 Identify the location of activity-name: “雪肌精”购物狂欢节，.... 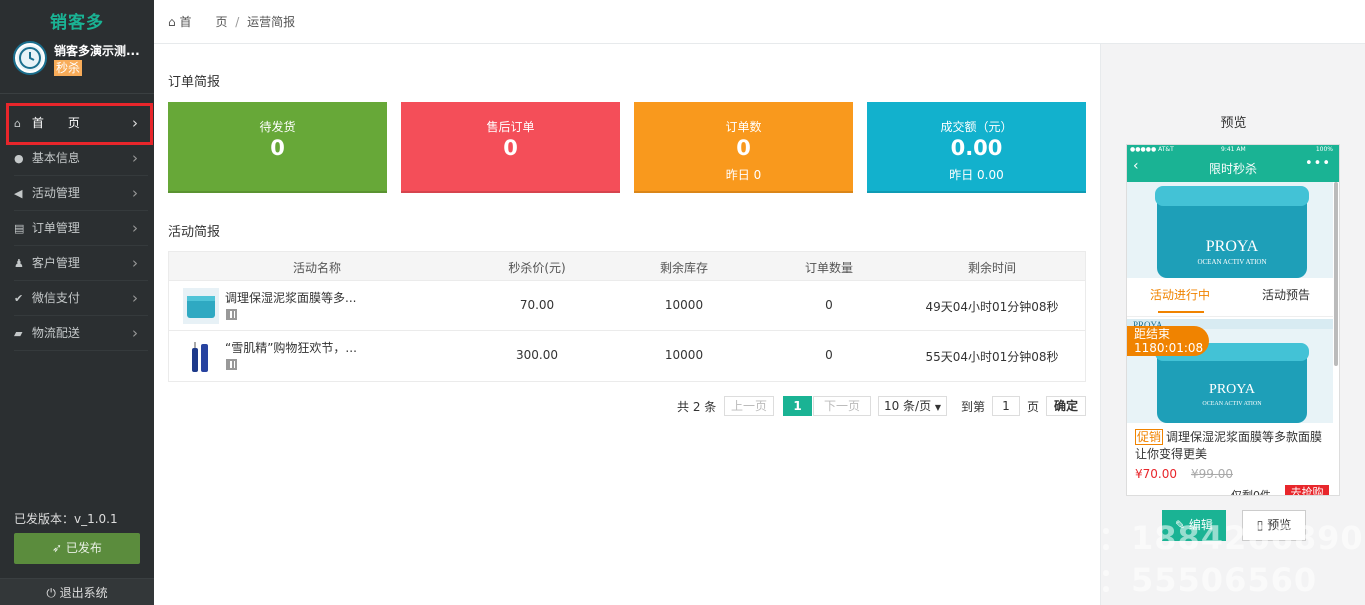
(295, 347).